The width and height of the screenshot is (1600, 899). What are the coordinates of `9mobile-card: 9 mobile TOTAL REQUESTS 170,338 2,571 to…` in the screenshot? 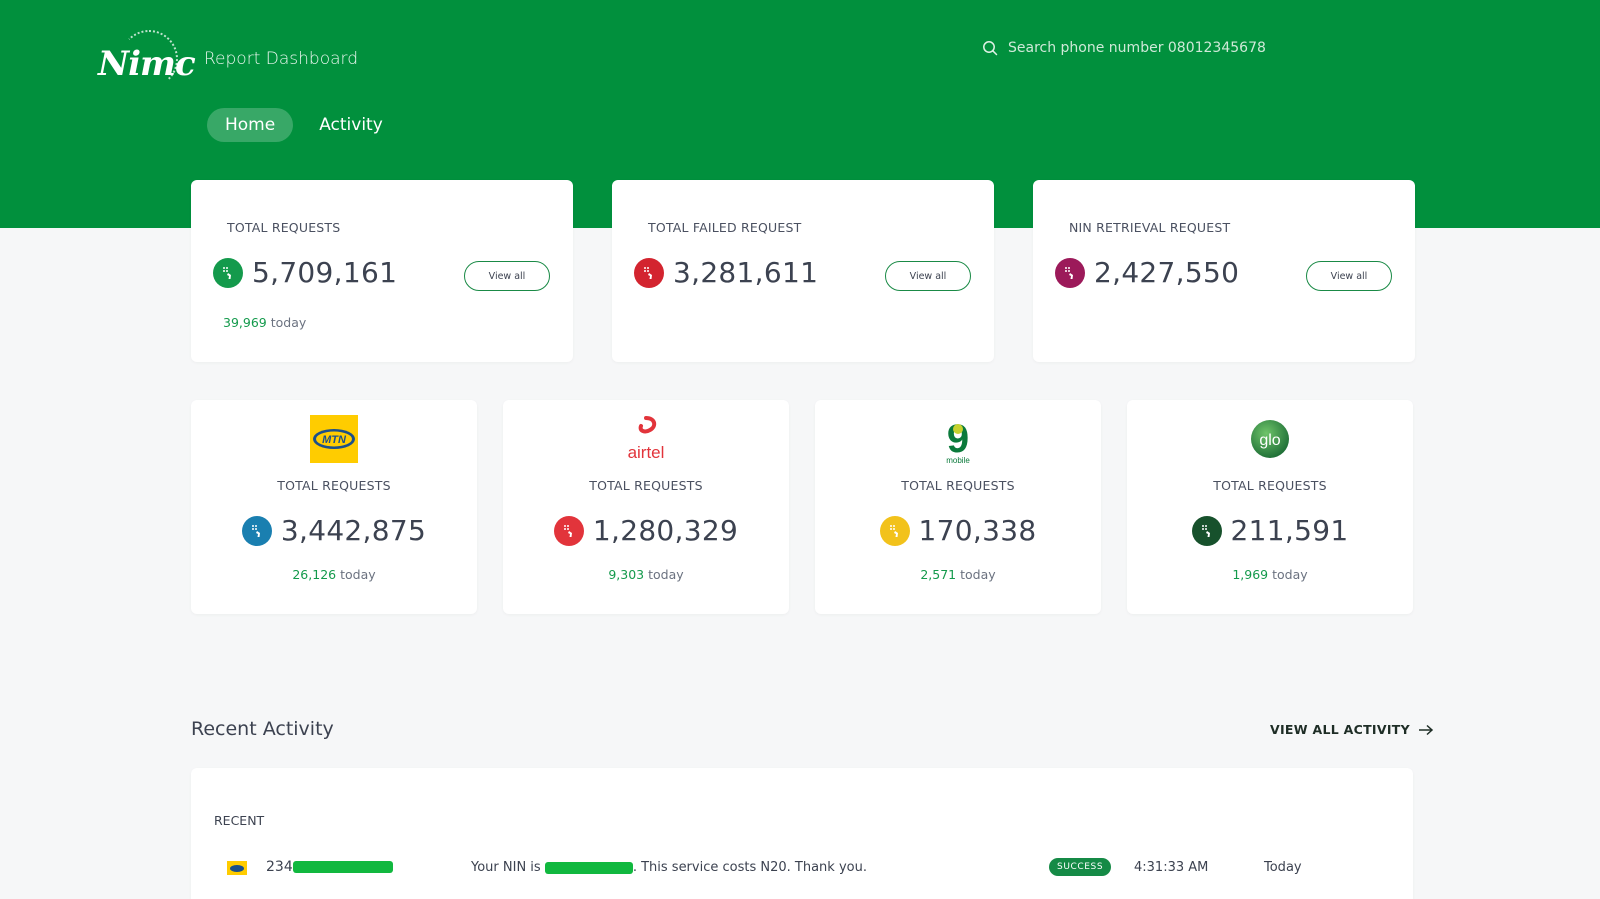 It's located at (958, 507).